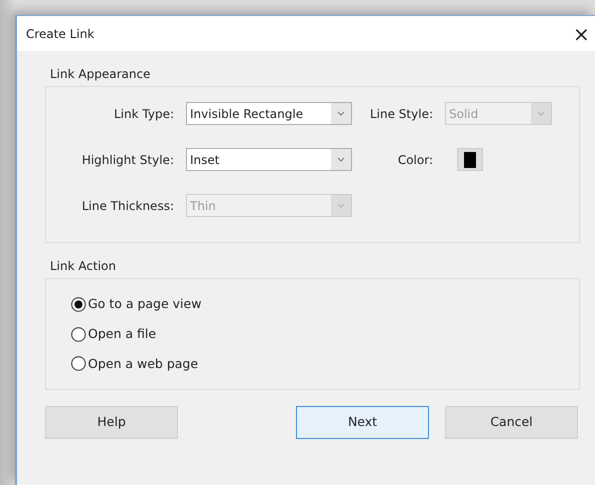 The width and height of the screenshot is (595, 485). Describe the element at coordinates (100, 74) in the screenshot. I see `group-title: Link Appearance` at that location.